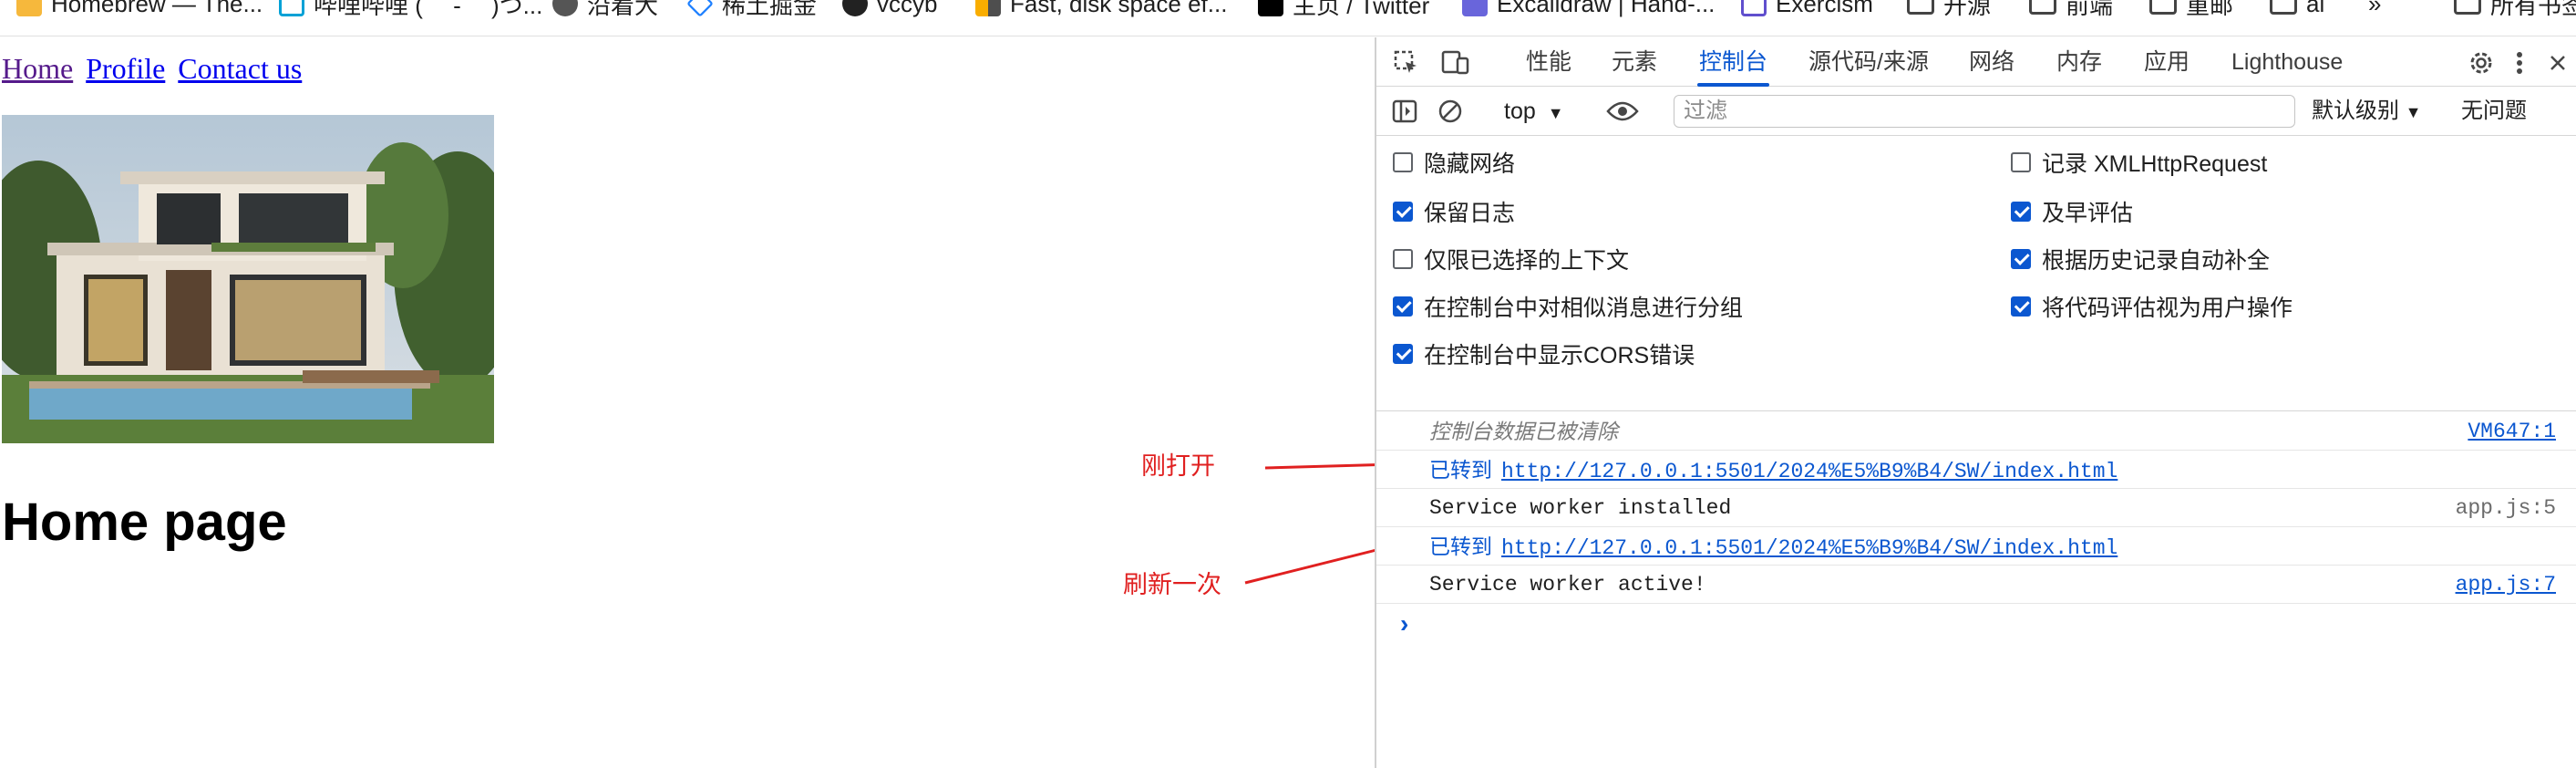  I want to click on console-source-link: VM647:1, so click(2512, 432).